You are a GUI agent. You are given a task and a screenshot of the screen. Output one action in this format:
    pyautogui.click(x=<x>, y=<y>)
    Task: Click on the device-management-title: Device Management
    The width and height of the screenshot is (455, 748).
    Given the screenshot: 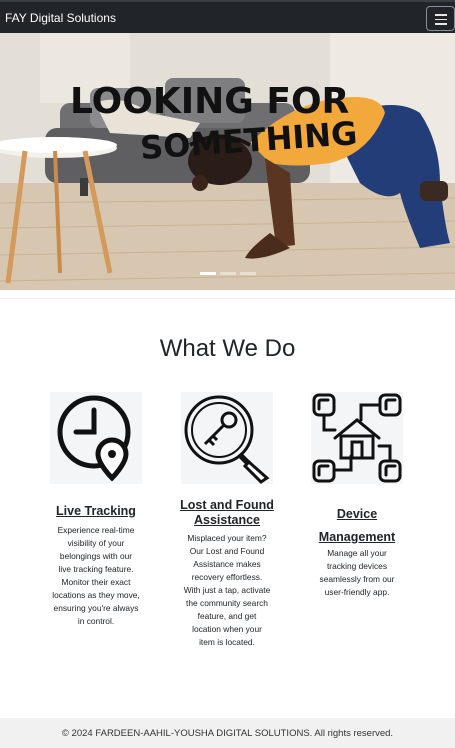 What is the action you would take?
    pyautogui.click(x=357, y=526)
    